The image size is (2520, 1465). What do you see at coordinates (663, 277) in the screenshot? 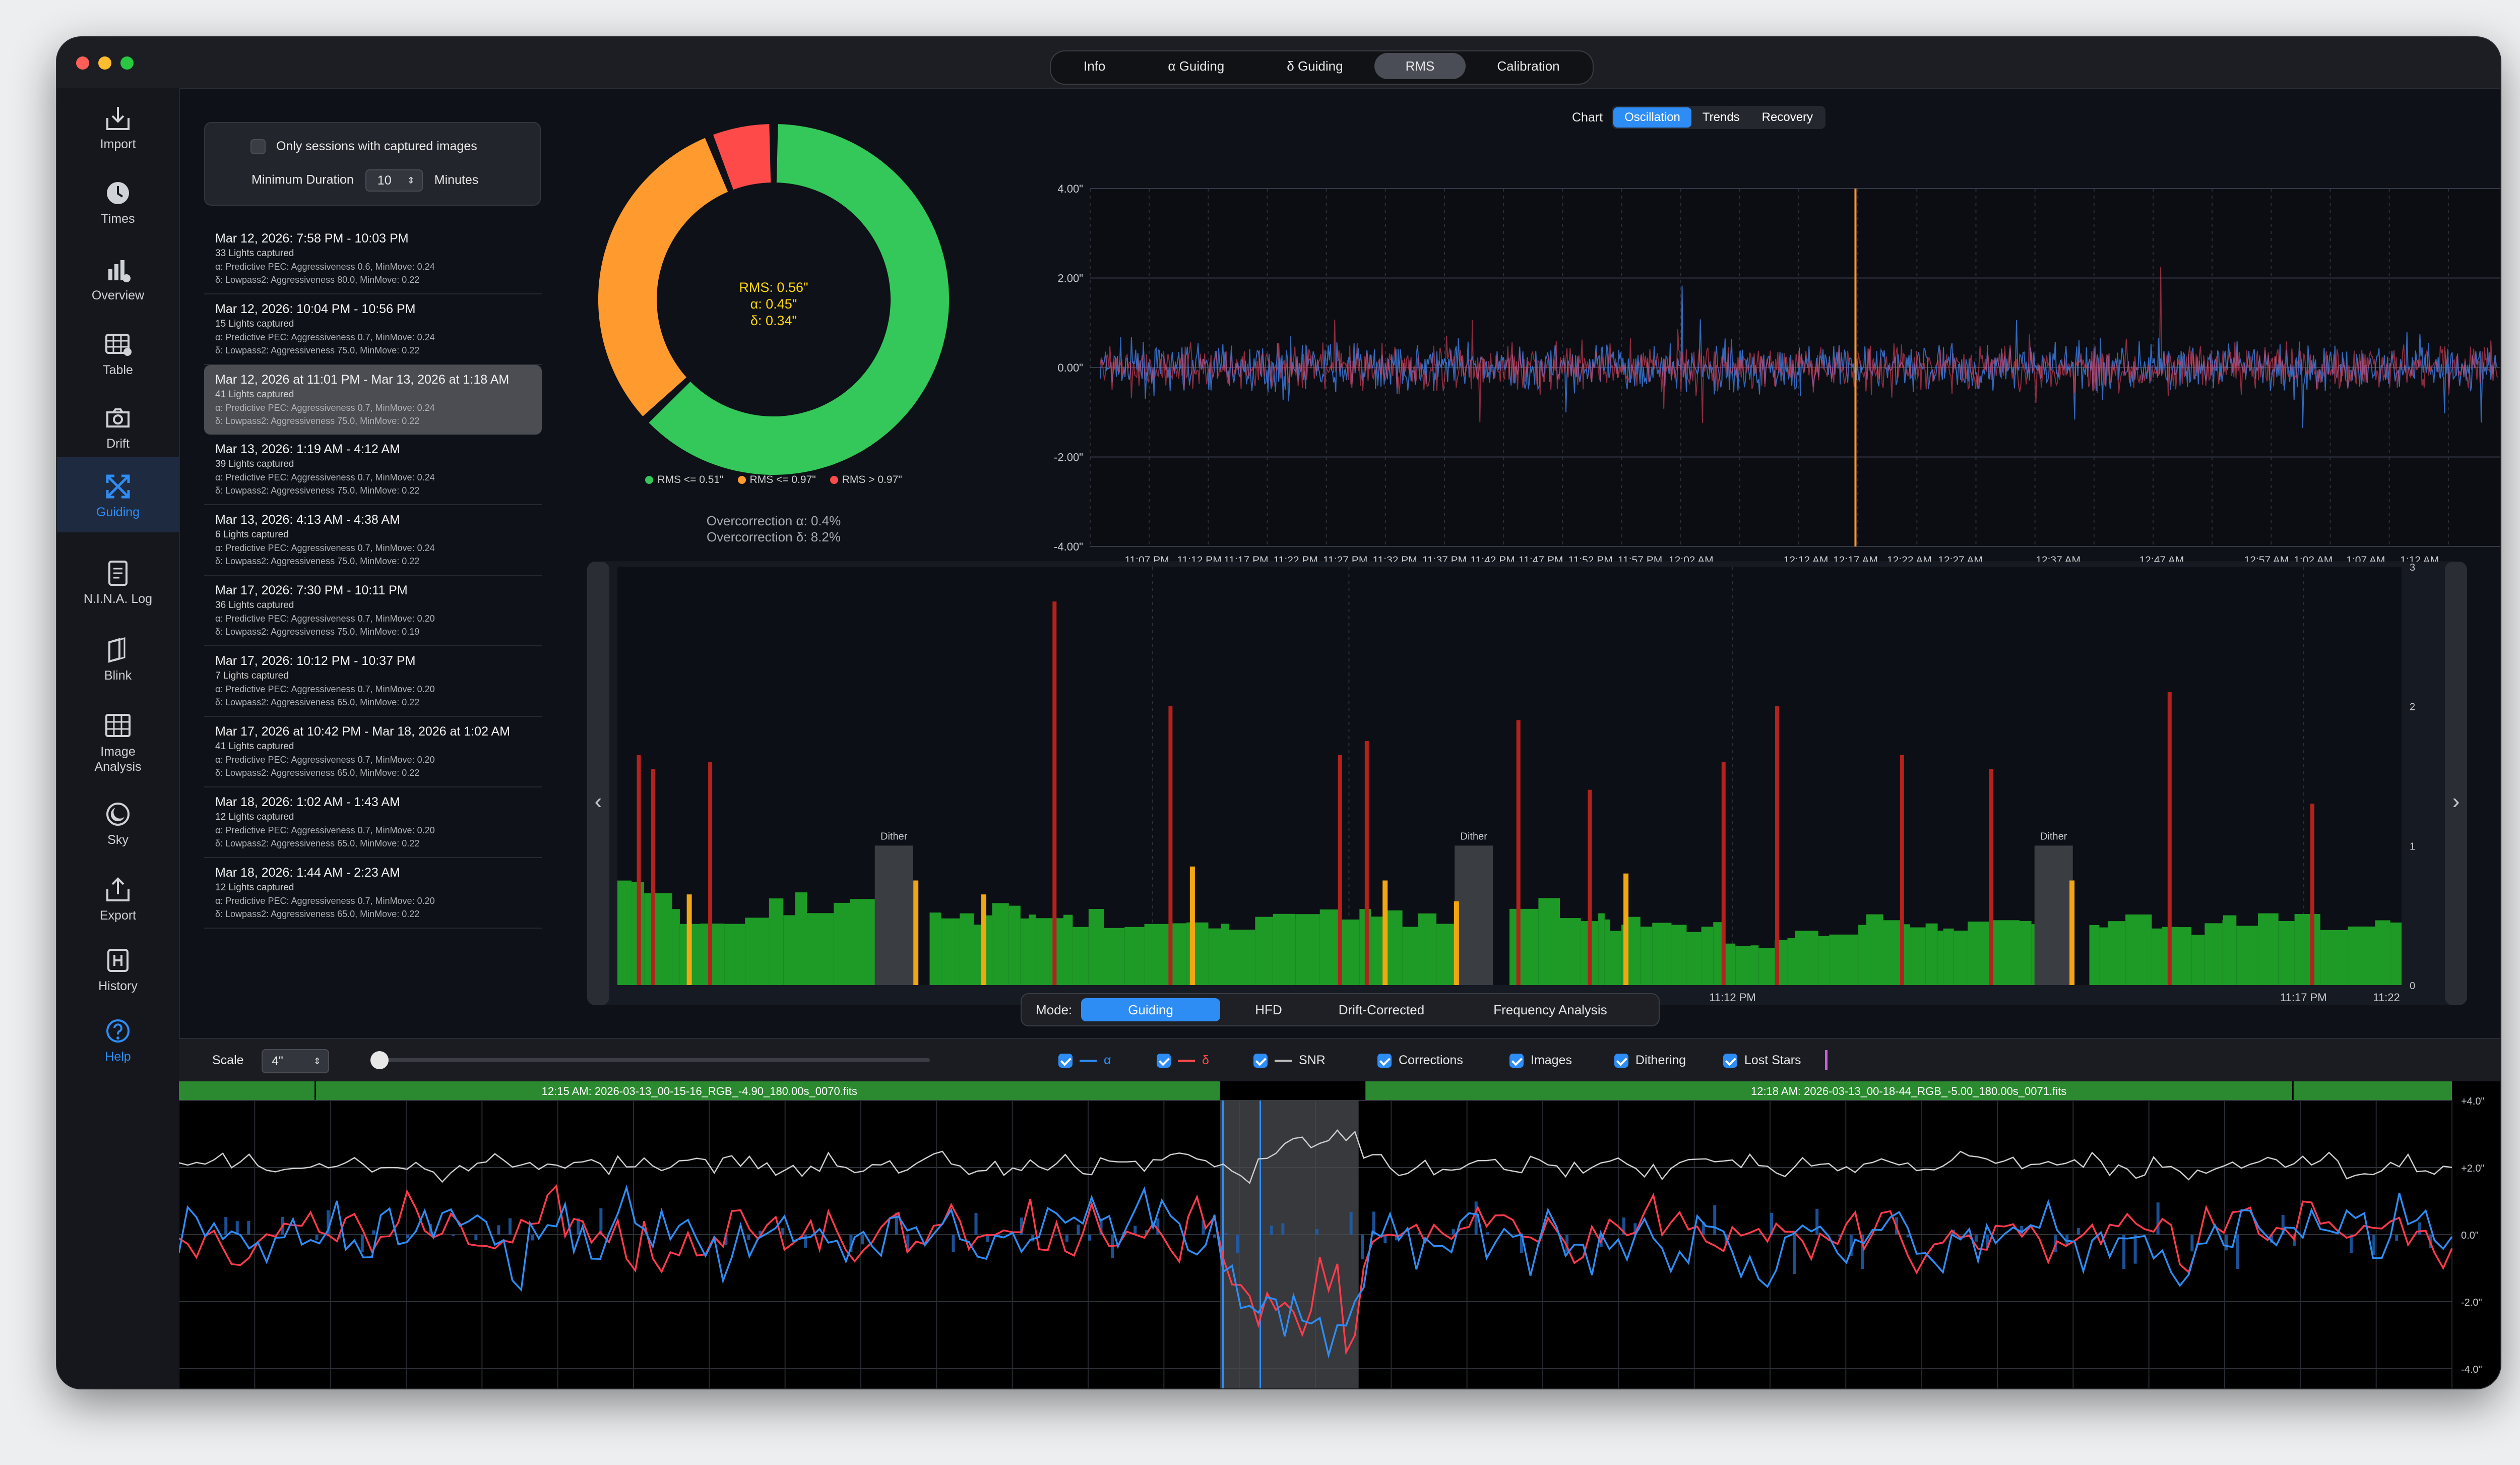
I see `donut-slice` at bounding box center [663, 277].